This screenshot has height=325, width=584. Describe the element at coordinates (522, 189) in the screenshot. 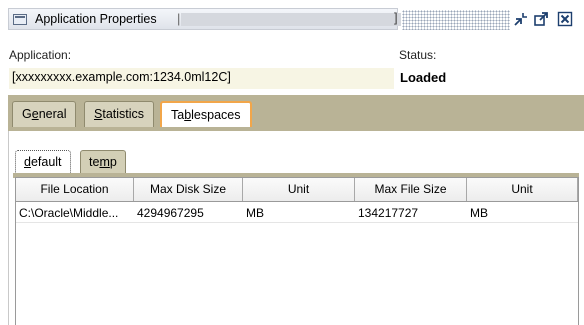

I see `column-header-unit-2: Unit` at that location.